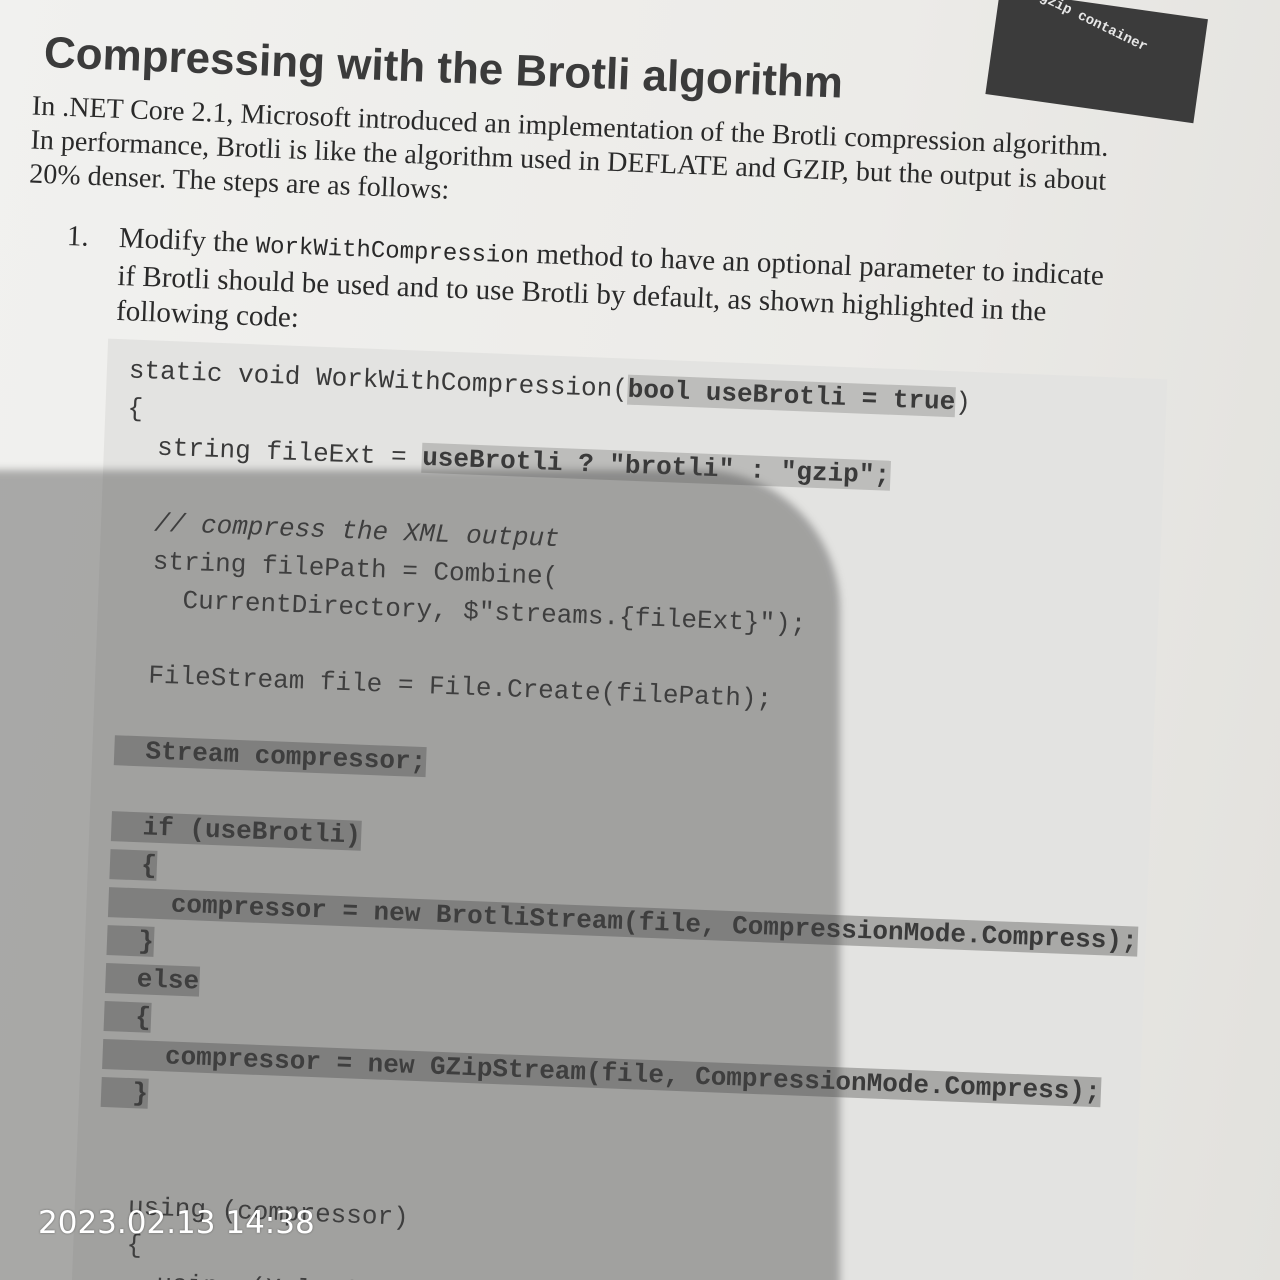 This screenshot has width=1280, height=1280. What do you see at coordinates (270, 756) in the screenshot?
I see `code-highlight: Stream compressor;` at bounding box center [270, 756].